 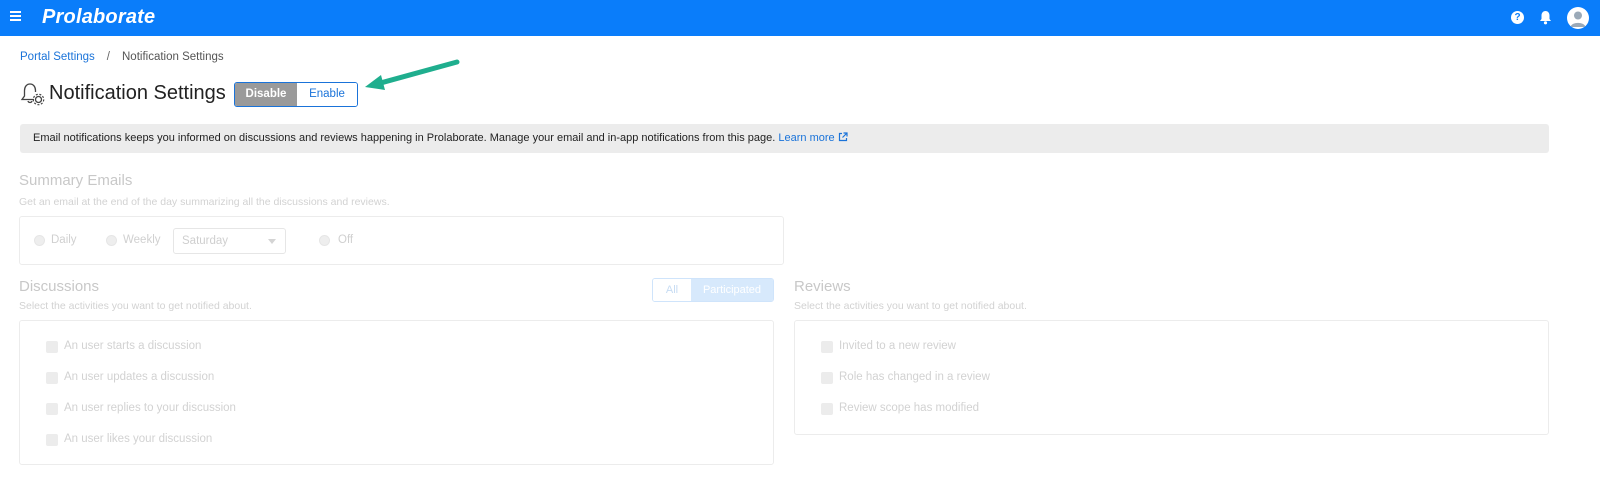 What do you see at coordinates (52, 440) in the screenshot?
I see `checkbox-discussion-like` at bounding box center [52, 440].